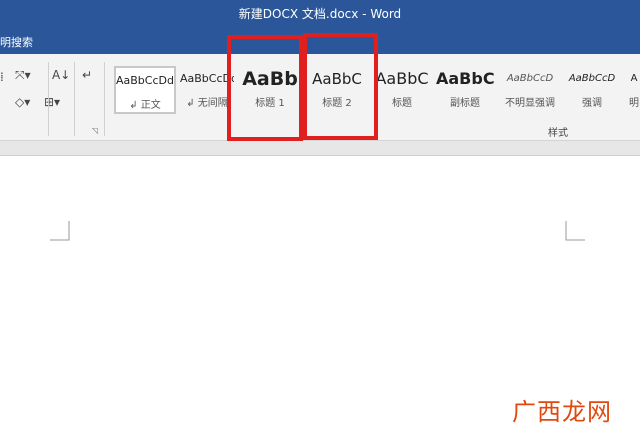  What do you see at coordinates (2, 77) in the screenshot?
I see `list-icon: ⁞` at bounding box center [2, 77].